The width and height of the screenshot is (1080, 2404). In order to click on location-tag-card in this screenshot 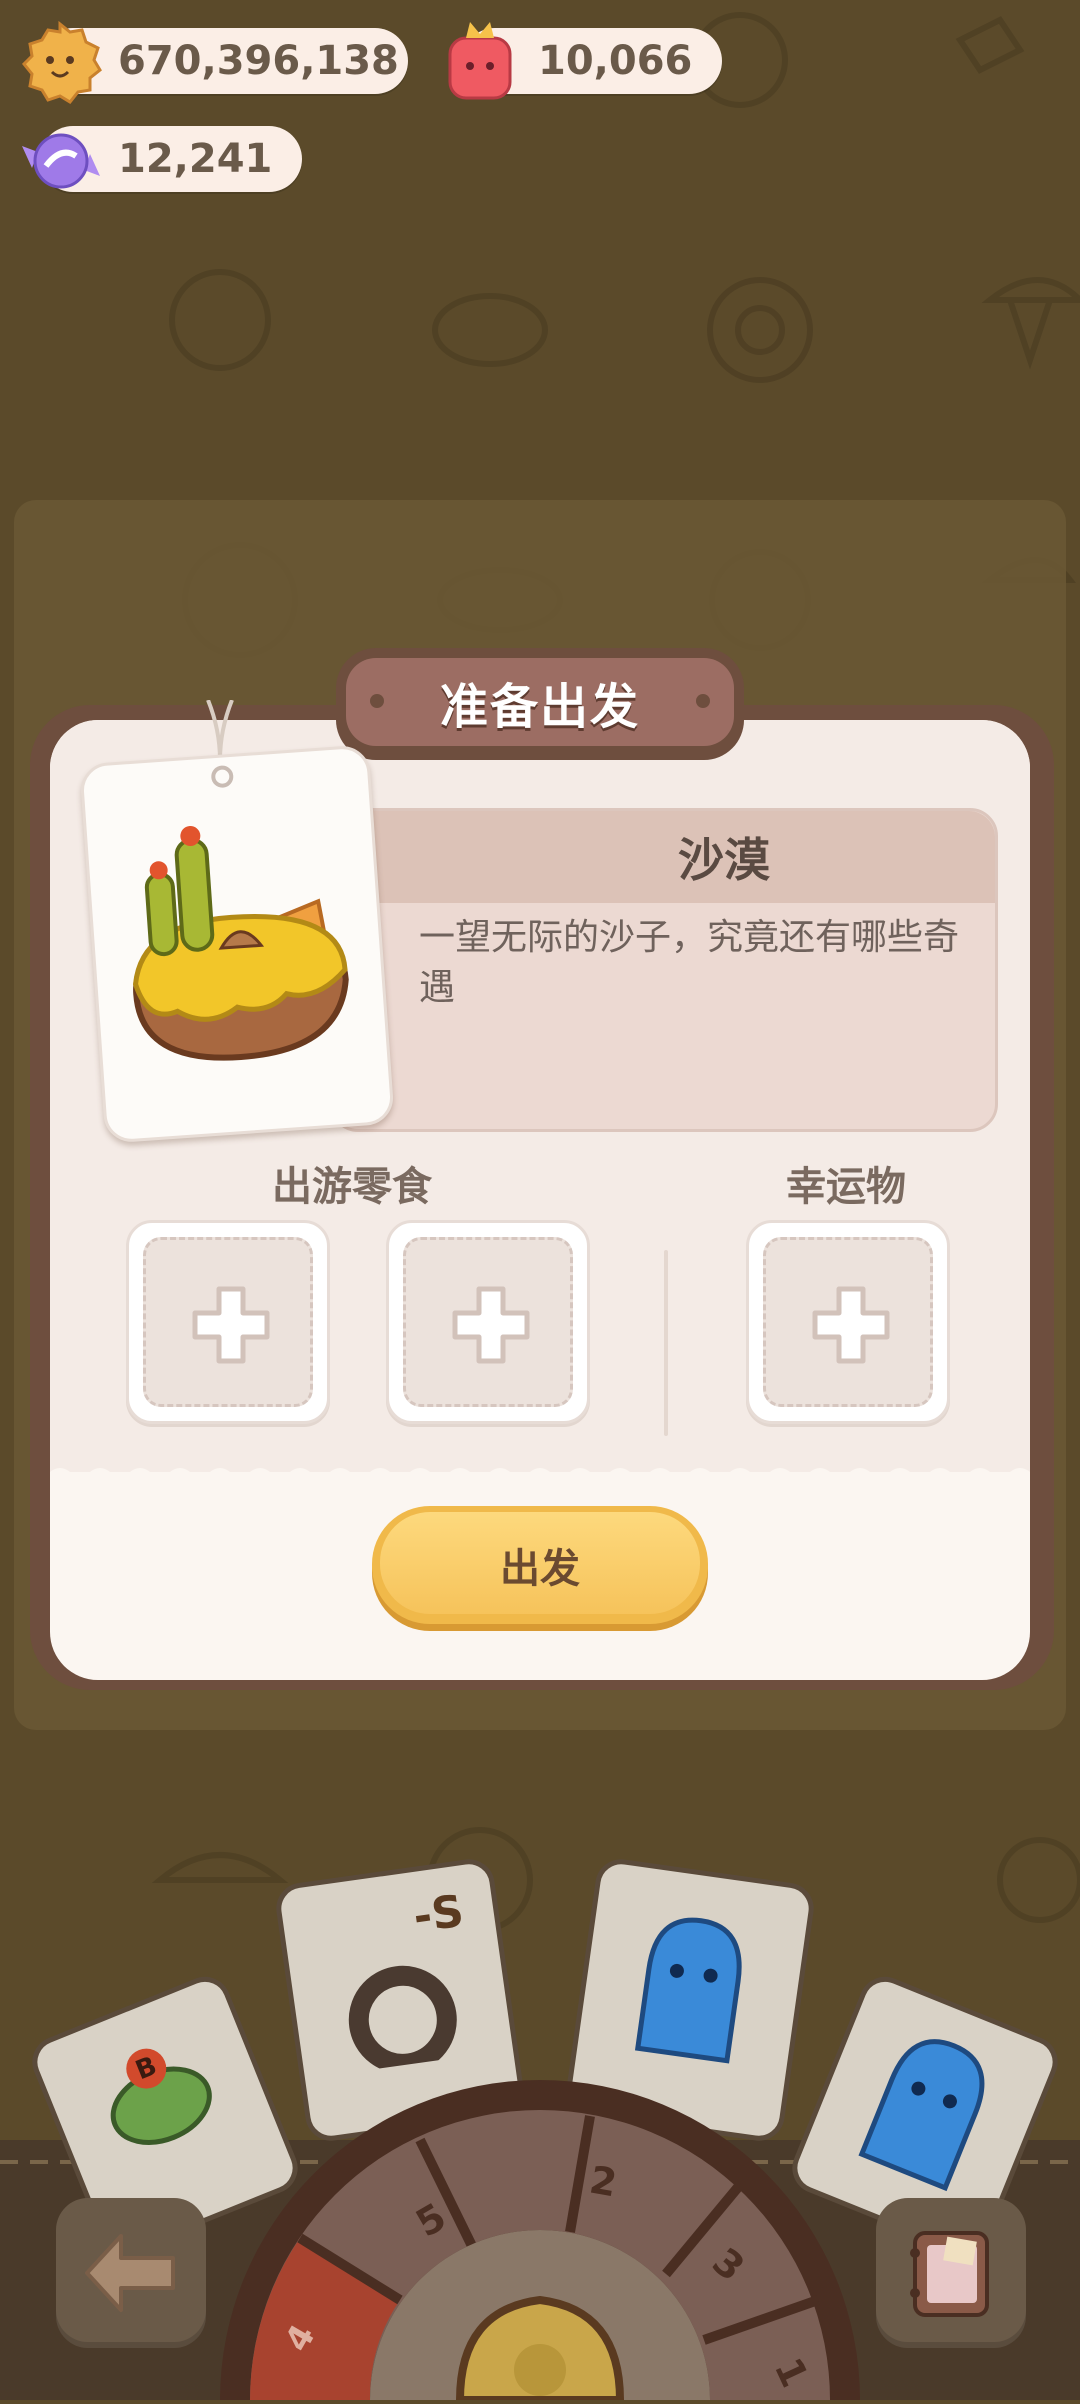, I will do `click(237, 944)`.